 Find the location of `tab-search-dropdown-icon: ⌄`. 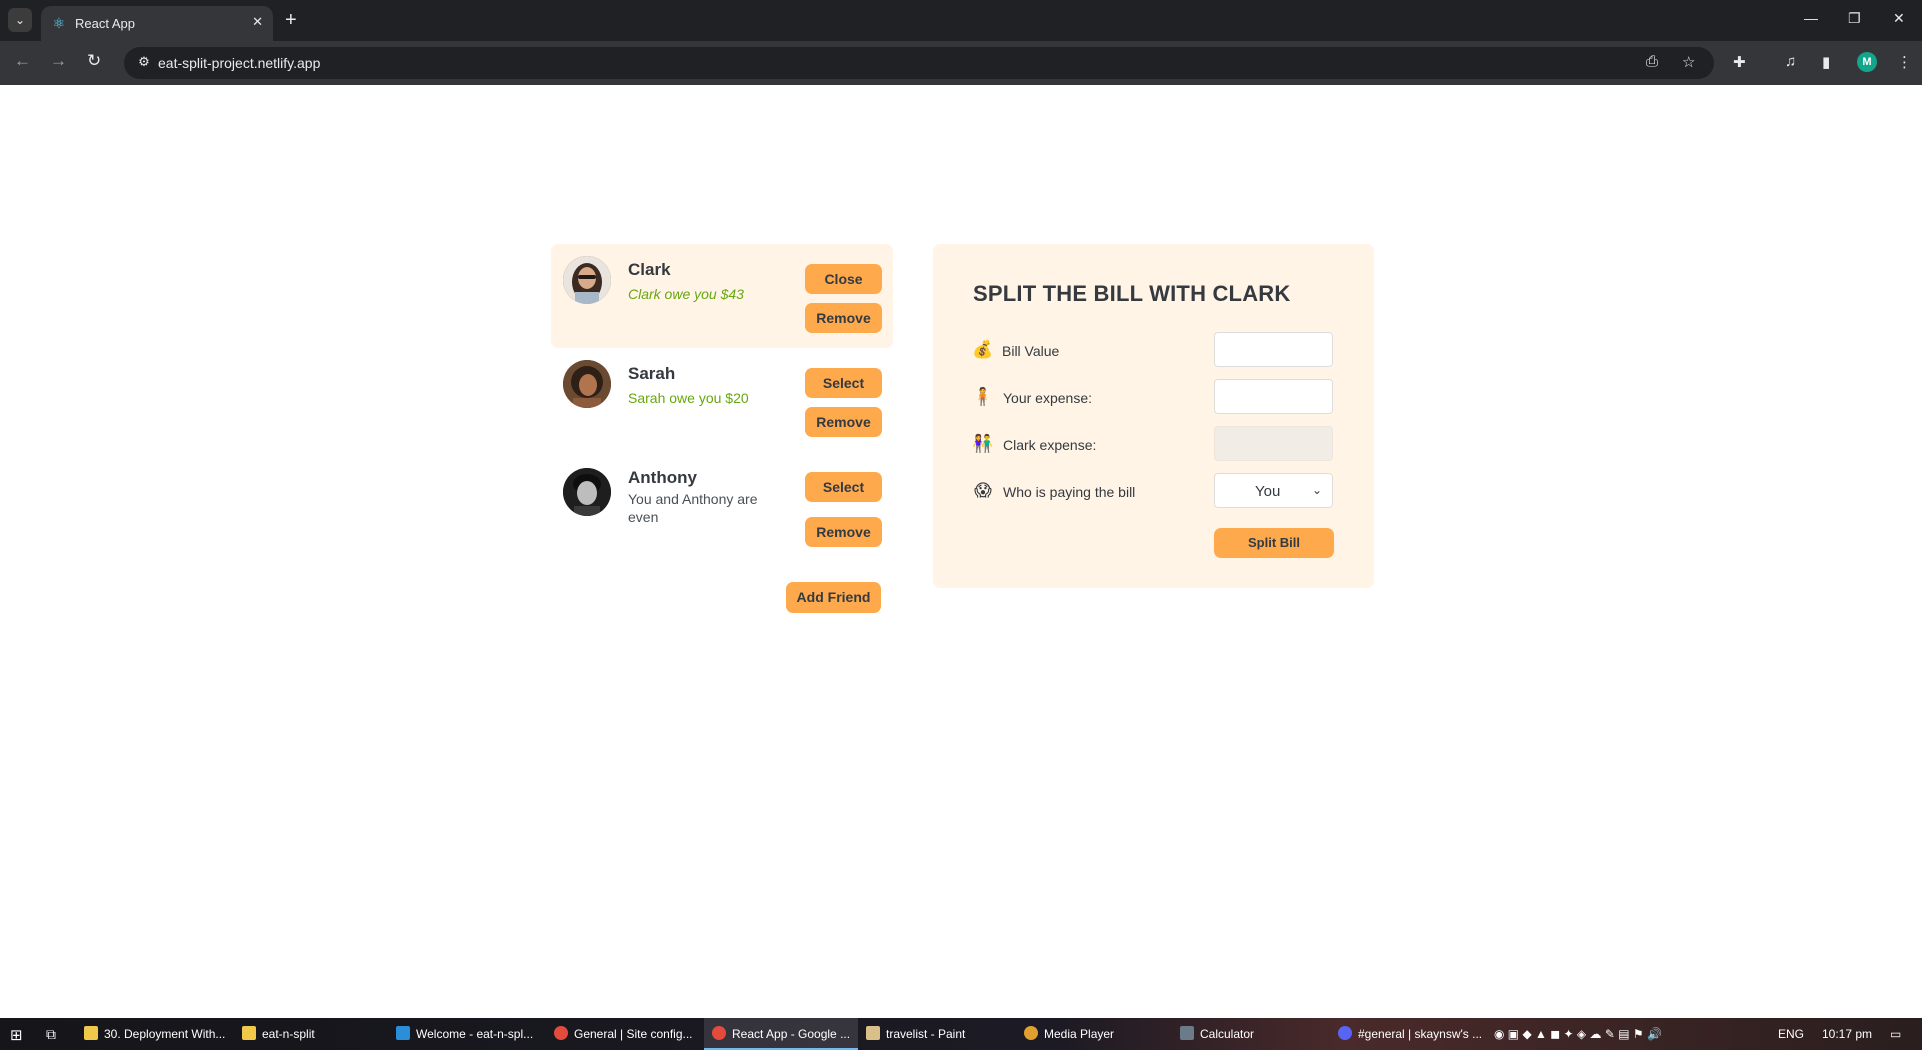

tab-search-dropdown-icon: ⌄ is located at coordinates (20, 20).